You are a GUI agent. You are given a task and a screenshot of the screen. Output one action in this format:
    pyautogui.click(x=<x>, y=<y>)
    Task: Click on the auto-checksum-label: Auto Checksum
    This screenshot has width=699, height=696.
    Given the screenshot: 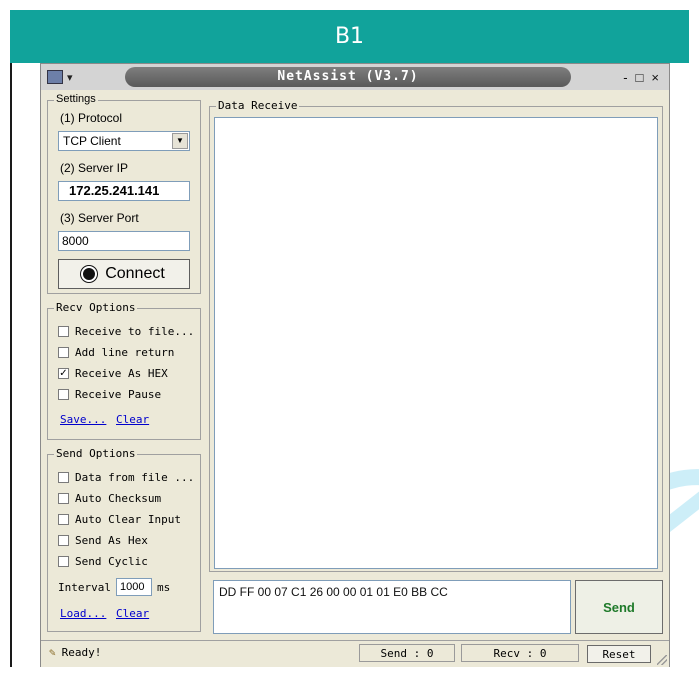 What is the action you would take?
    pyautogui.click(x=118, y=498)
    